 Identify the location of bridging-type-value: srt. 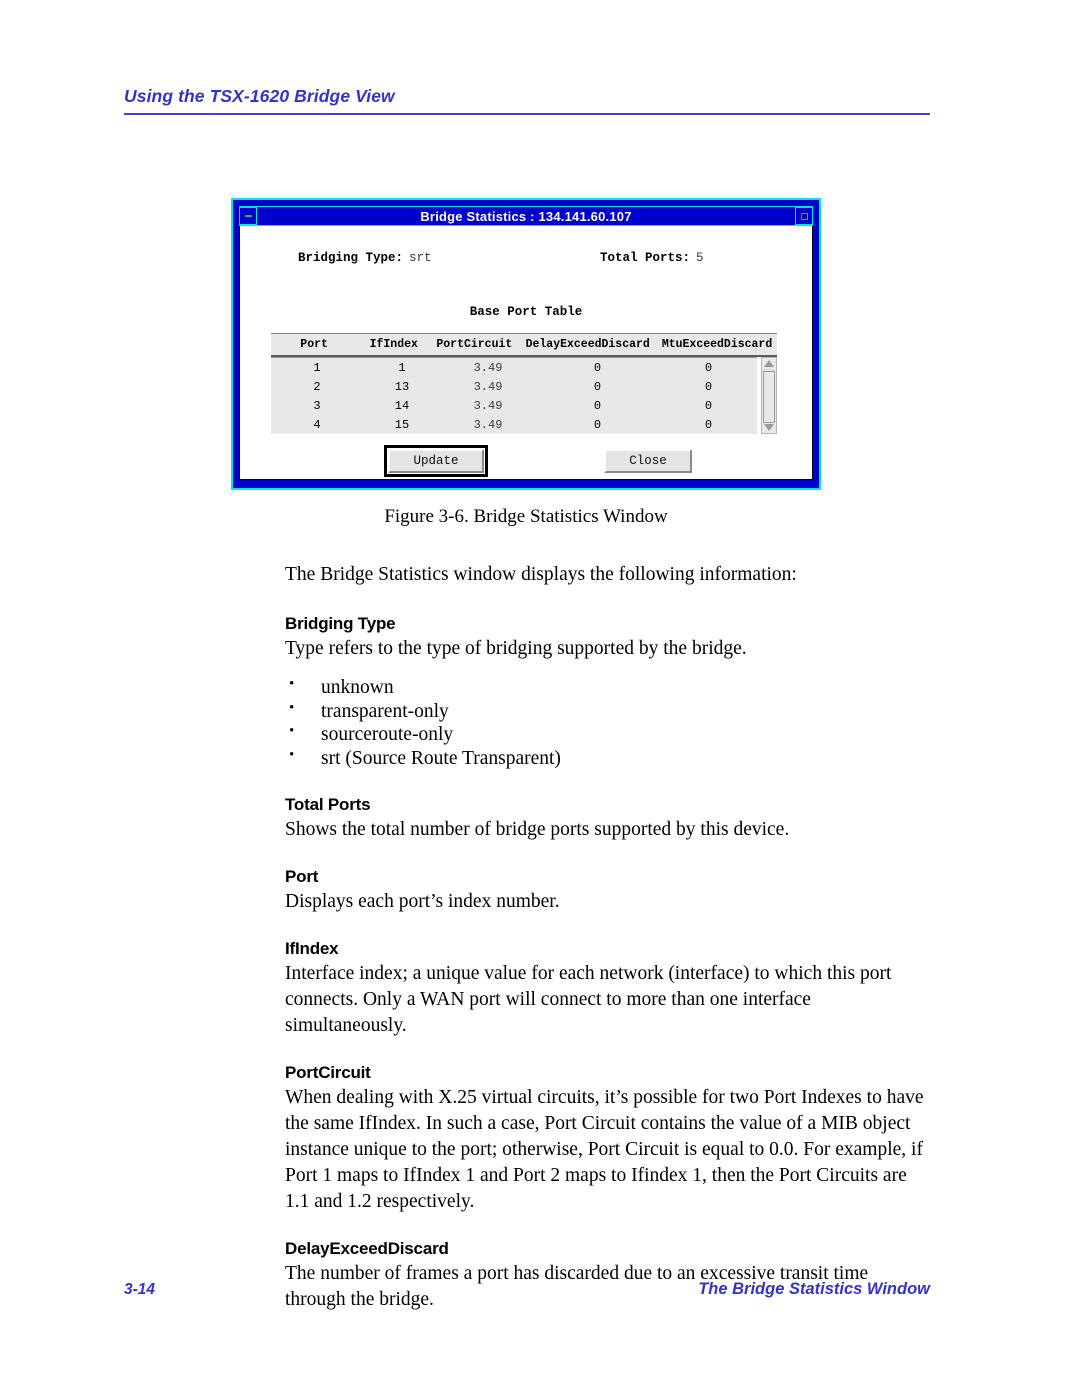
(420, 258).